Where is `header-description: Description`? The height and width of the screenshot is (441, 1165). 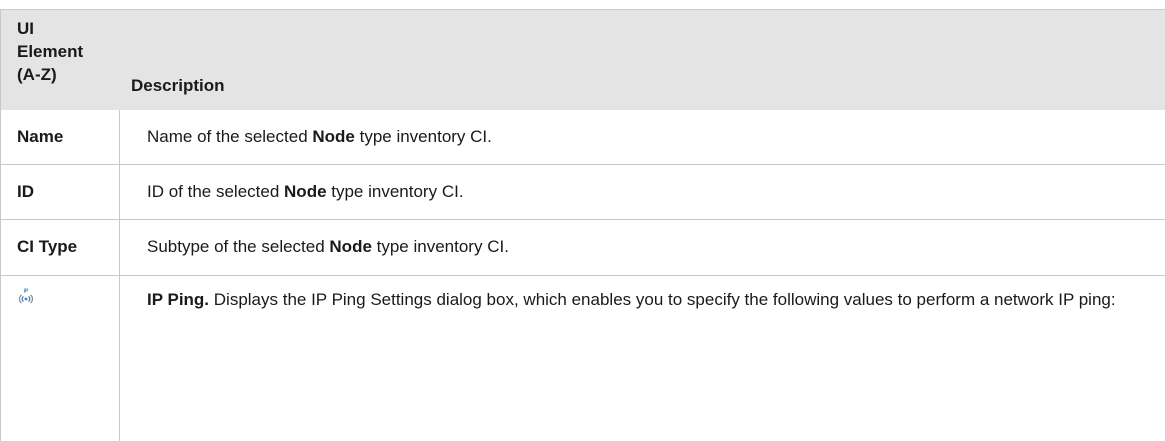
header-description: Description is located at coordinates (178, 85).